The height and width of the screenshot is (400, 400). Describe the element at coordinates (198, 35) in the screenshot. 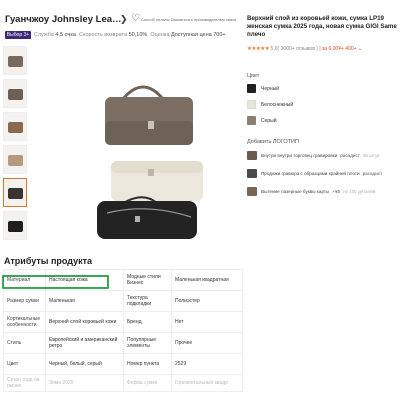

I see `score-value: Доступная цена 700+` at that location.